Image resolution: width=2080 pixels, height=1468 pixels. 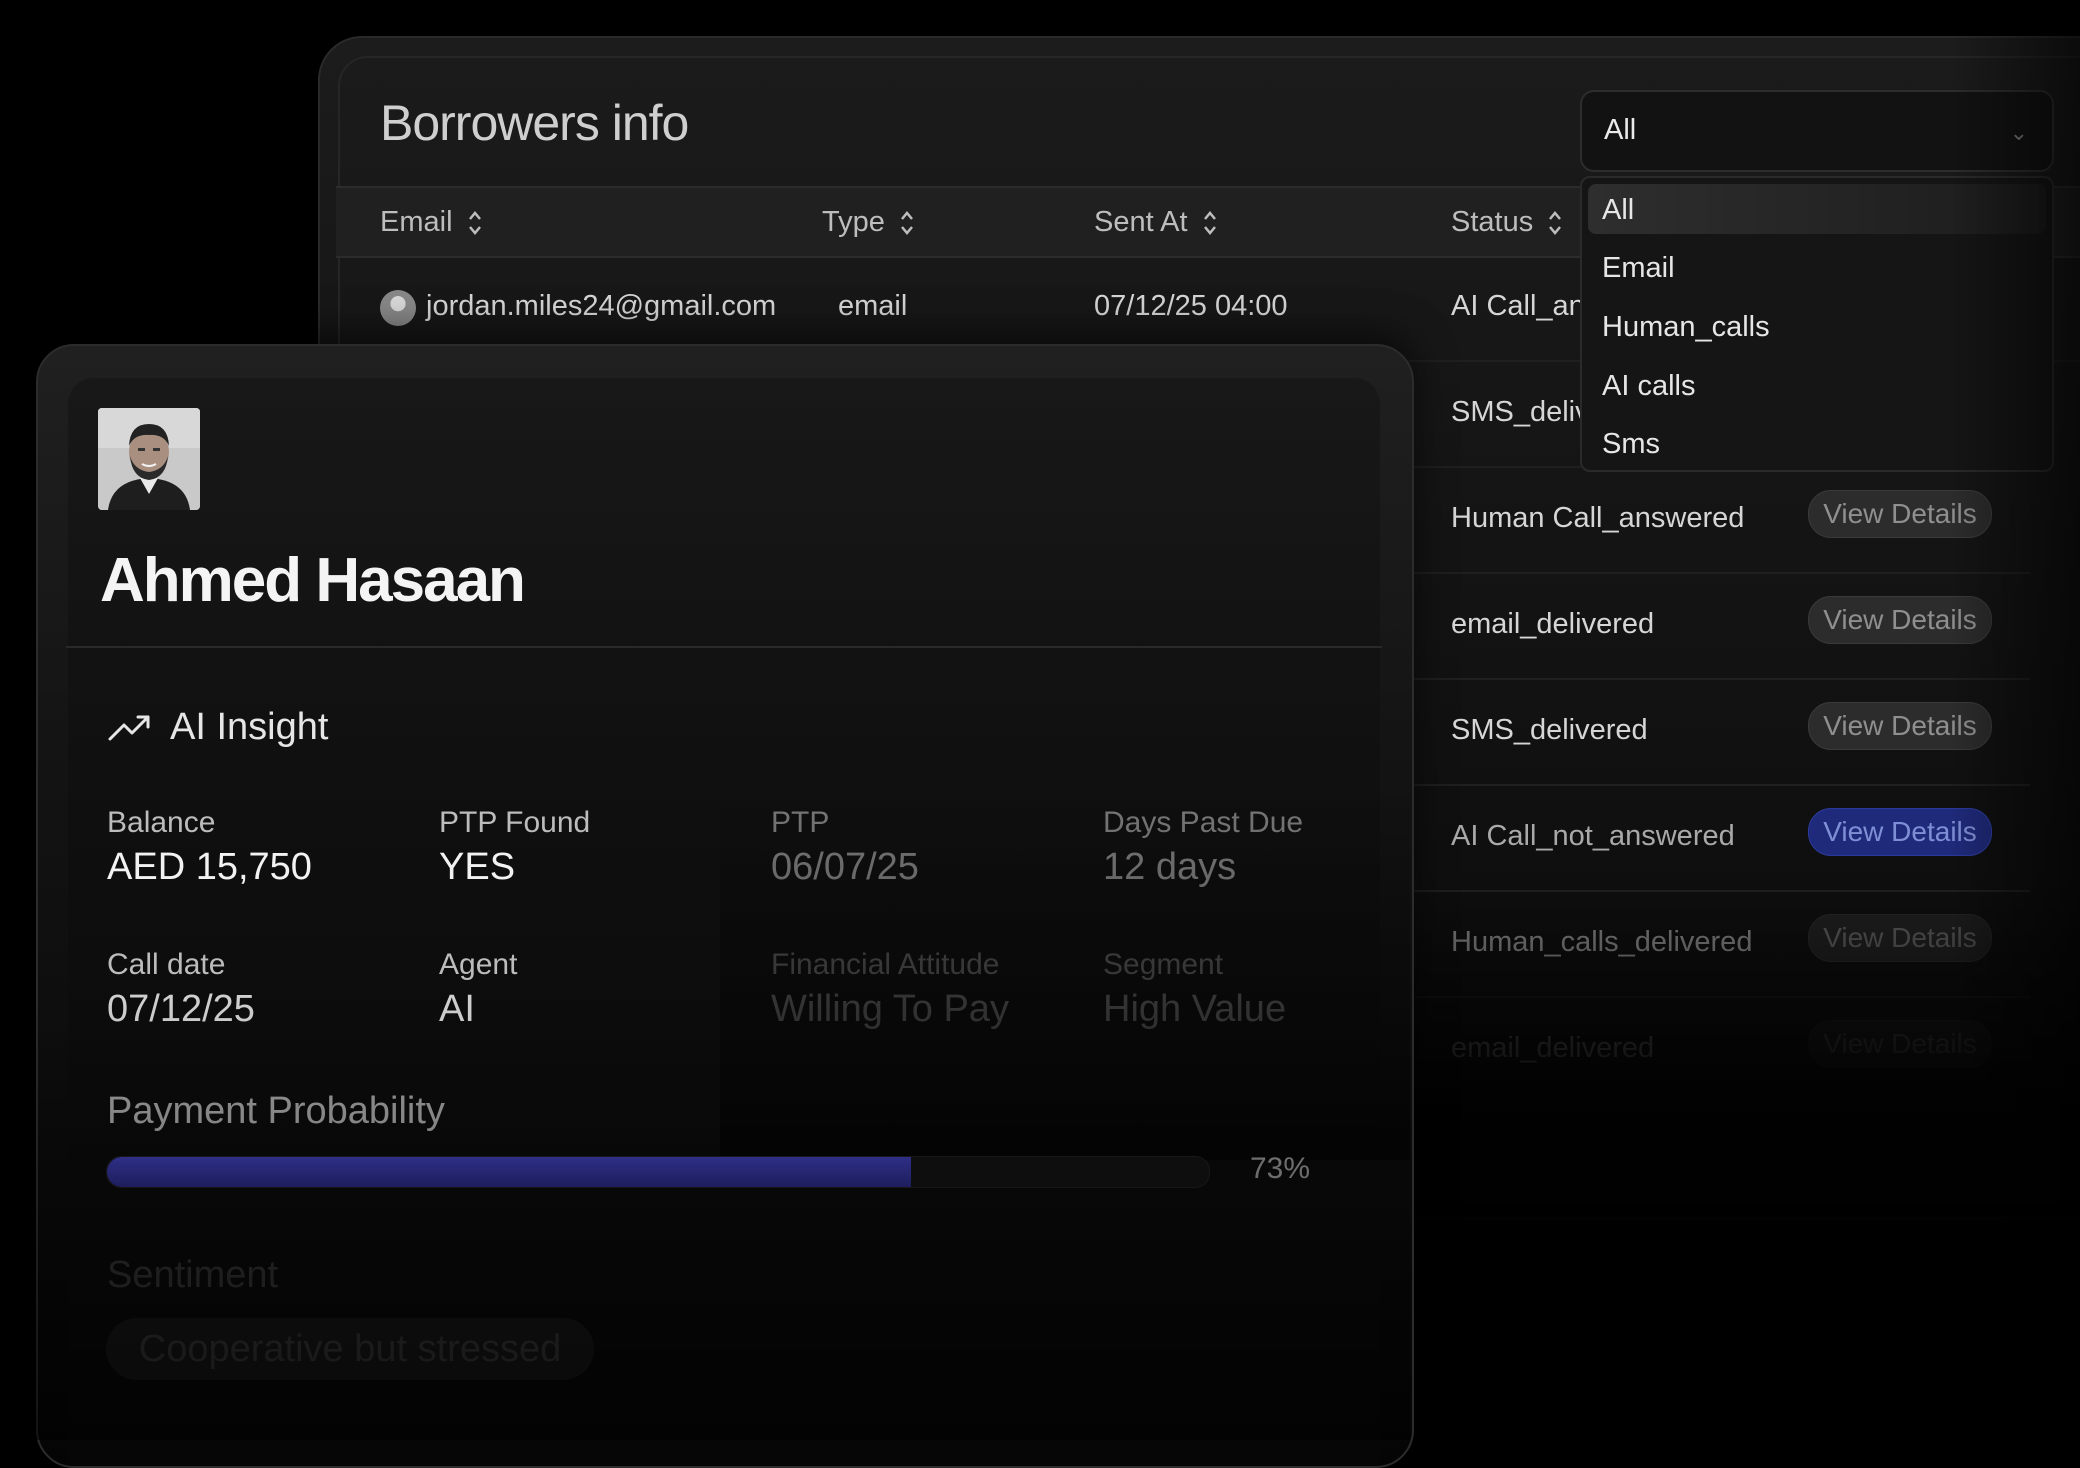 I want to click on avatar, so click(x=398, y=308).